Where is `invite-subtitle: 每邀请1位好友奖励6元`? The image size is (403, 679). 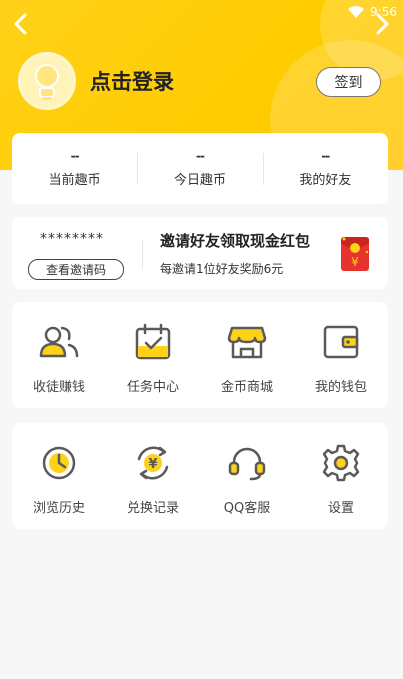
invite-subtitle: 每邀请1位好友奖励6元 is located at coordinates (222, 269).